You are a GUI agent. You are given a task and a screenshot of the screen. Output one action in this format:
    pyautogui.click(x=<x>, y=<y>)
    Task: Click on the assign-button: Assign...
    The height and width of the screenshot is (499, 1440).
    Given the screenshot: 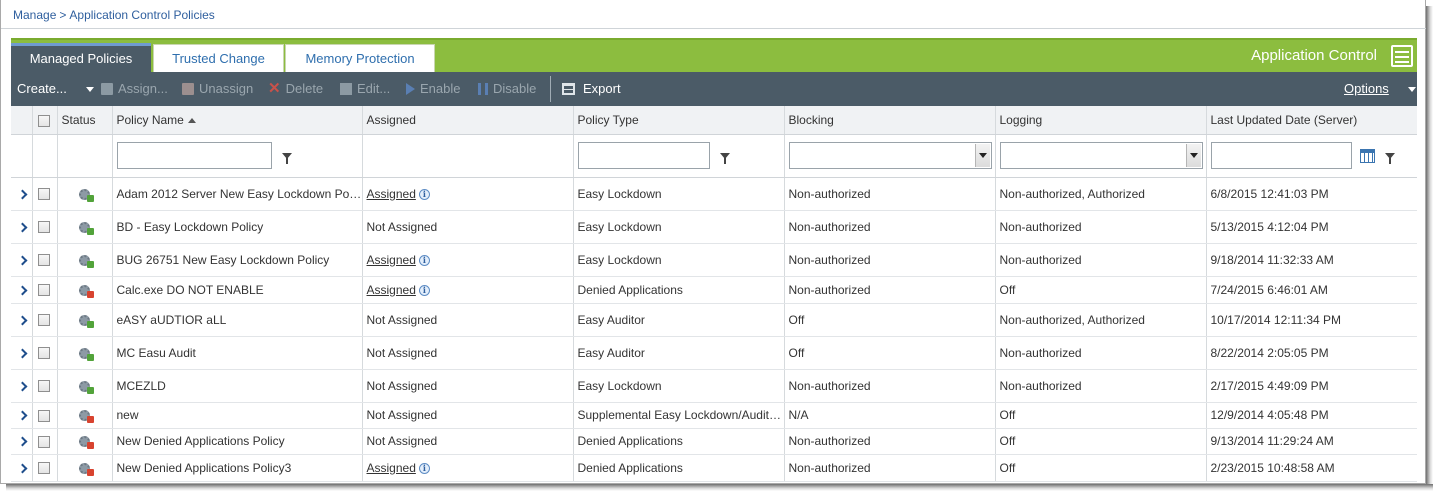 What is the action you would take?
    pyautogui.click(x=134, y=89)
    